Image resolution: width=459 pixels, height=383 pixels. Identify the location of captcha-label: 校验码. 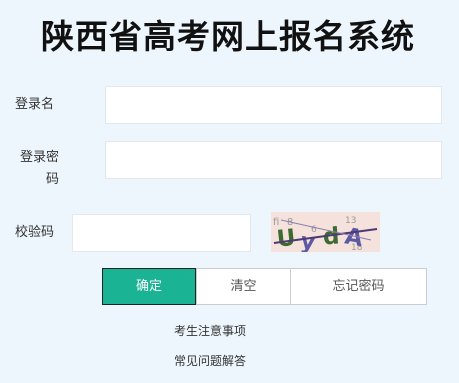
(35, 232).